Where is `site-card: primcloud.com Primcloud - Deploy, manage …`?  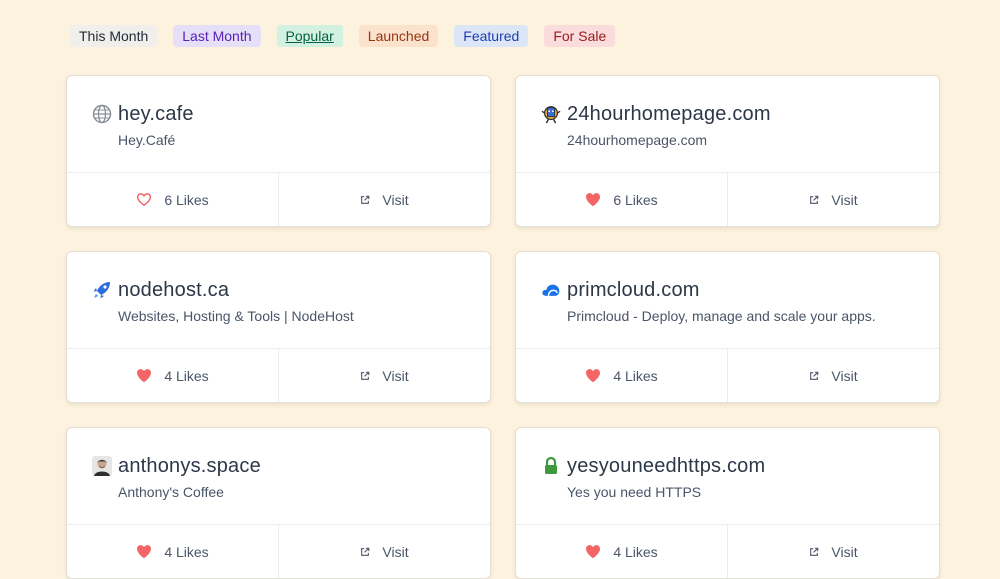
site-card: primcloud.com Primcloud - Deploy, manage … is located at coordinates (727, 327).